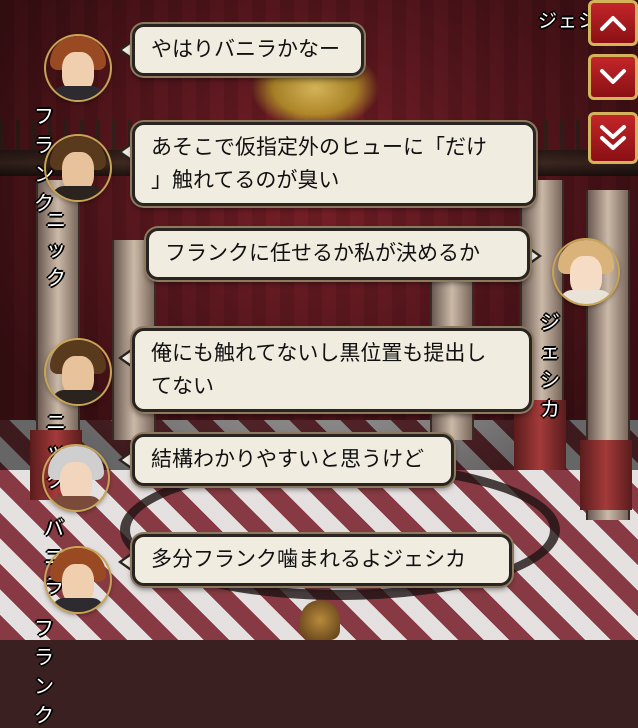 This screenshot has height=728, width=638. I want to click on scroll-to-bottom-button, so click(613, 138).